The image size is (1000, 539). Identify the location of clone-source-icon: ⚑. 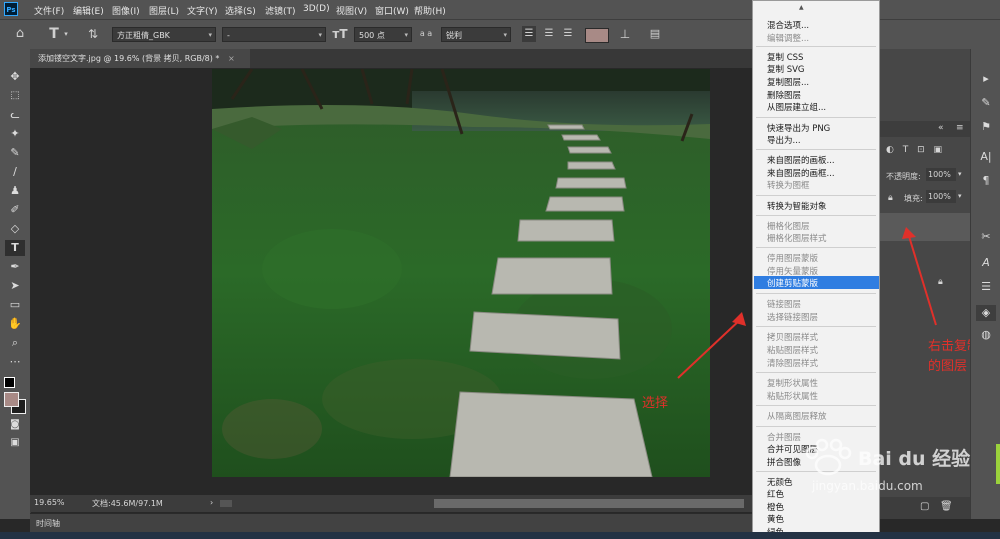
(986, 127).